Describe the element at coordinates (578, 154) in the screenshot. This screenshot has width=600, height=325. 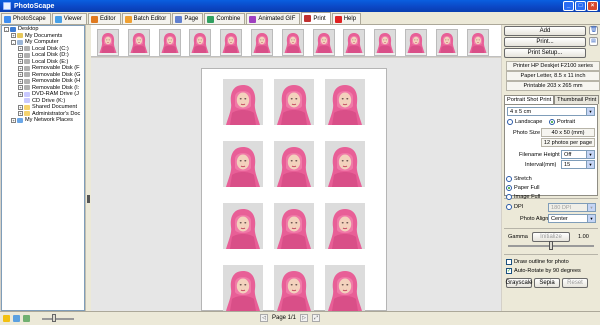
I see `filename-height-select: Off ▼` at that location.